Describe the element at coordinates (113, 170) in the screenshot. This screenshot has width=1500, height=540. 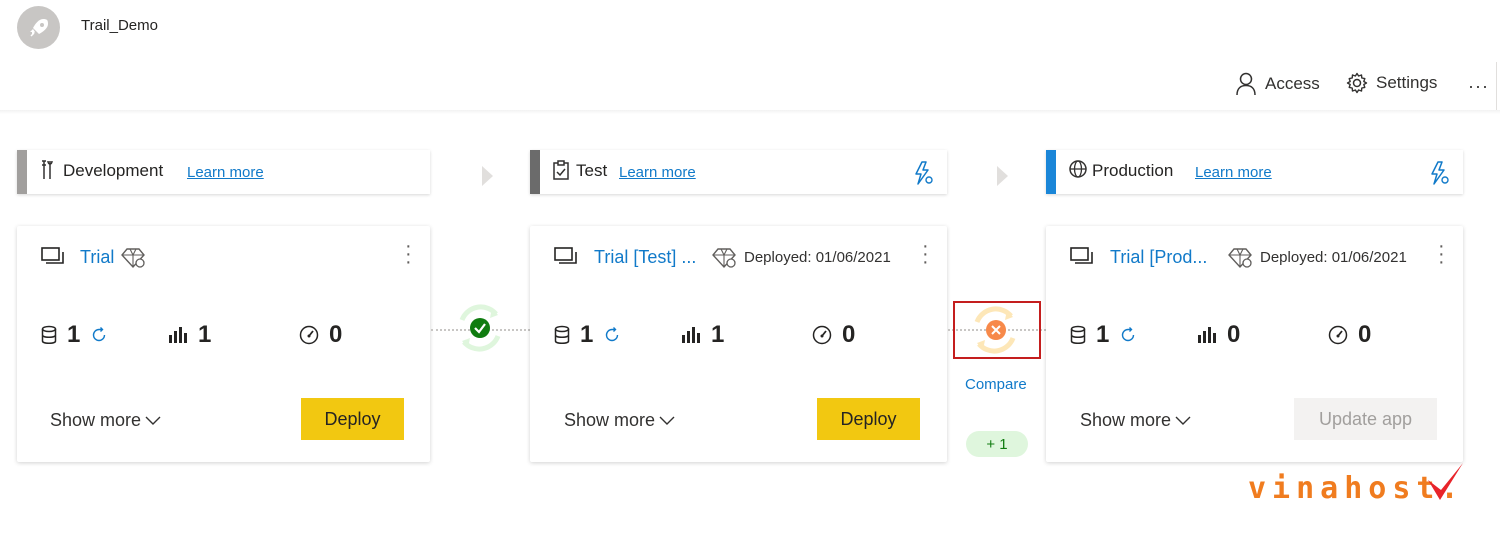
I see `stage-name: Development` at that location.